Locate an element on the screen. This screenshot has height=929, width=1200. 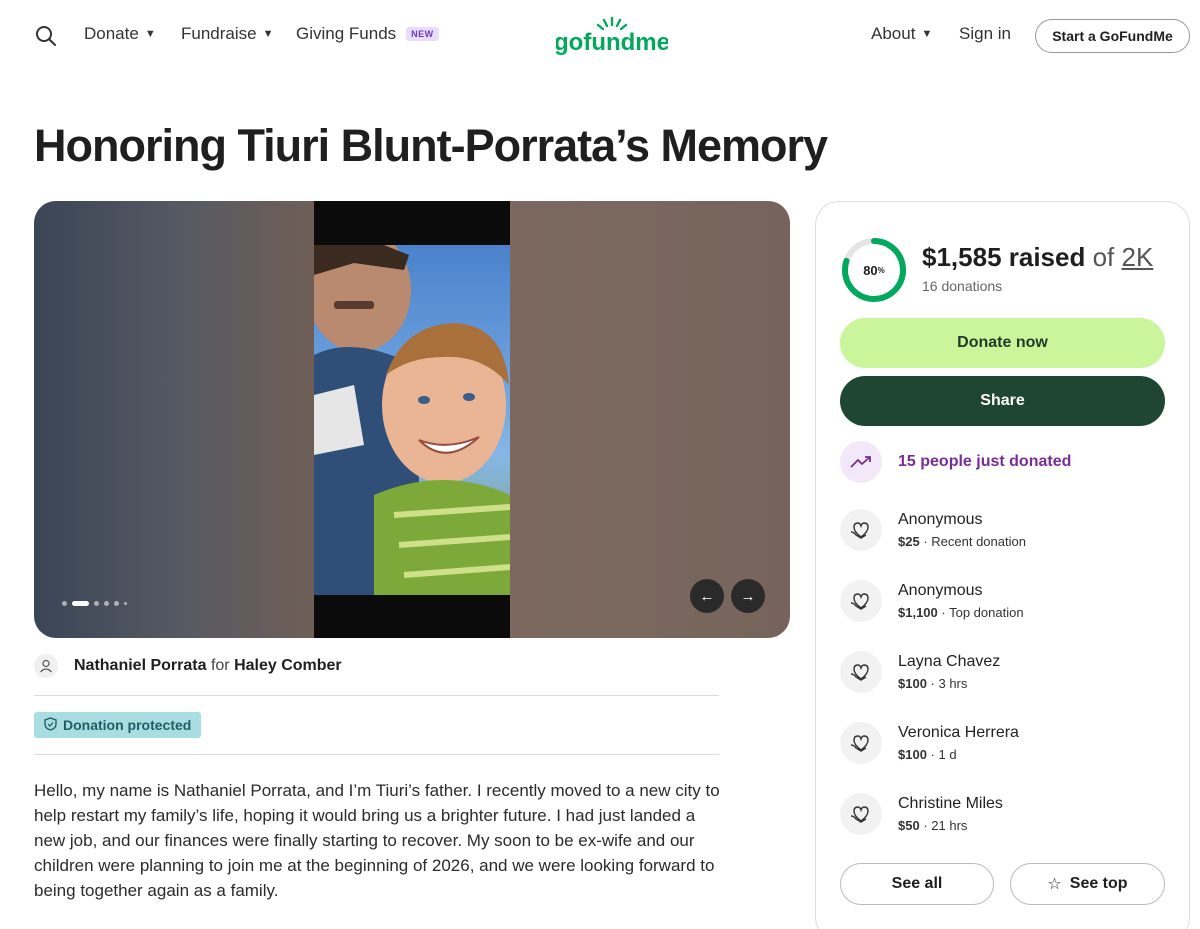
carousel-next-button: → is located at coordinates (748, 596).